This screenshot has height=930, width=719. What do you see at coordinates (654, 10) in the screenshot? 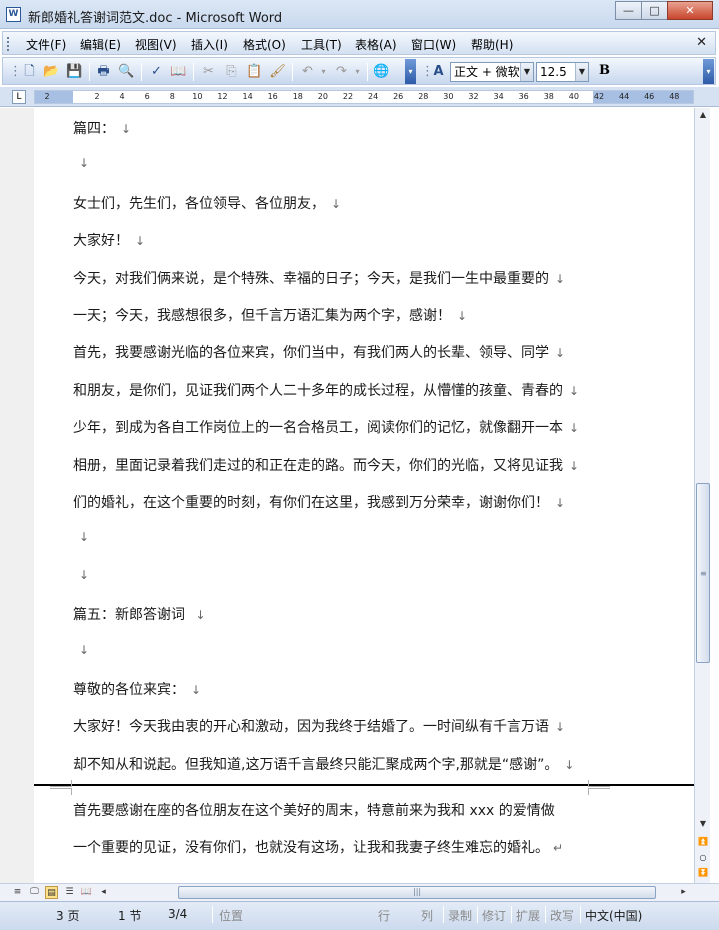
I see `maximize-button: □` at bounding box center [654, 10].